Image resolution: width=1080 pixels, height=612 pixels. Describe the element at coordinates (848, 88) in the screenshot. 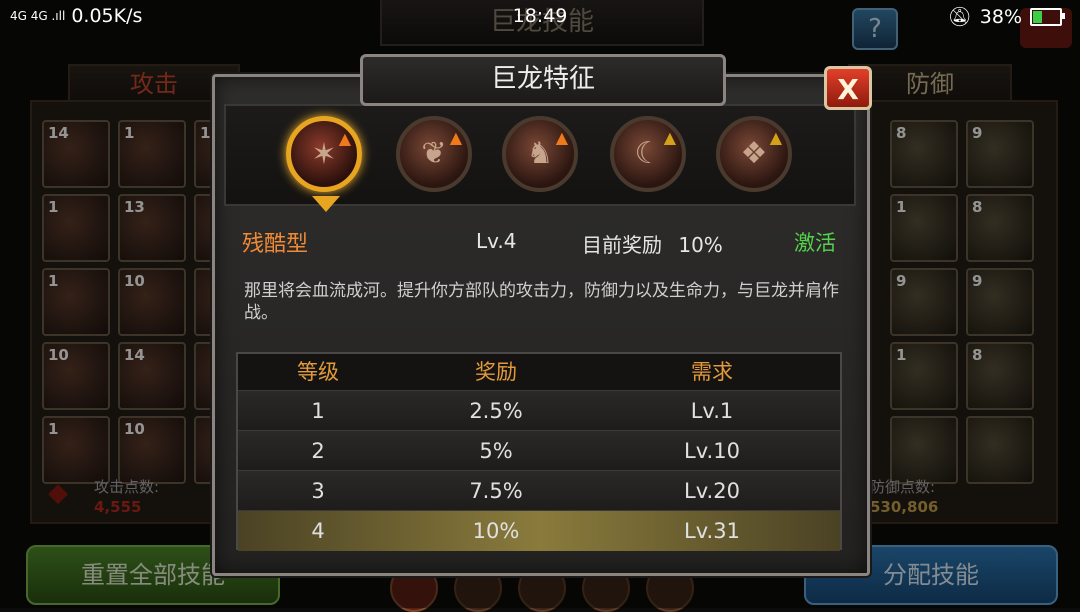

I see `close-button: X` at that location.